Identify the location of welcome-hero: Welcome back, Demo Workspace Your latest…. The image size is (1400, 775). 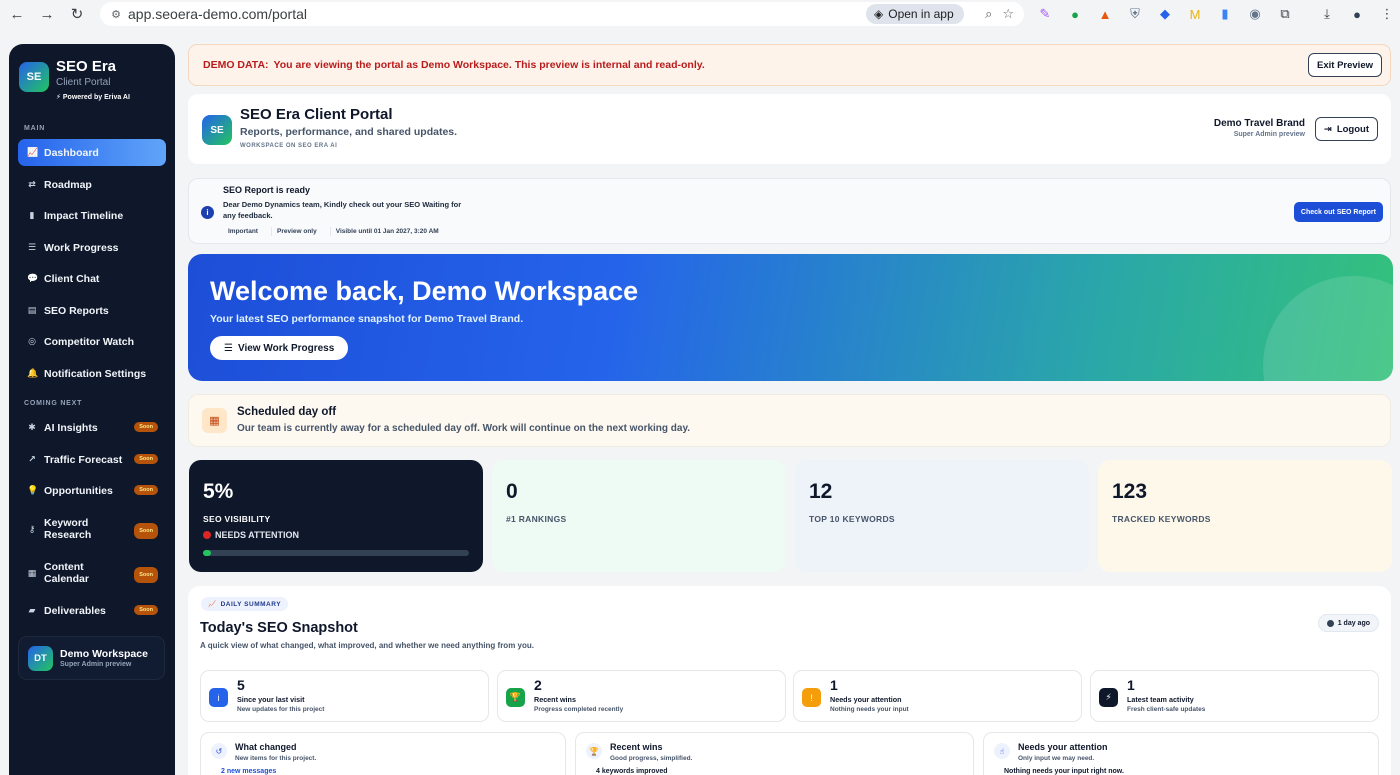
(790, 317).